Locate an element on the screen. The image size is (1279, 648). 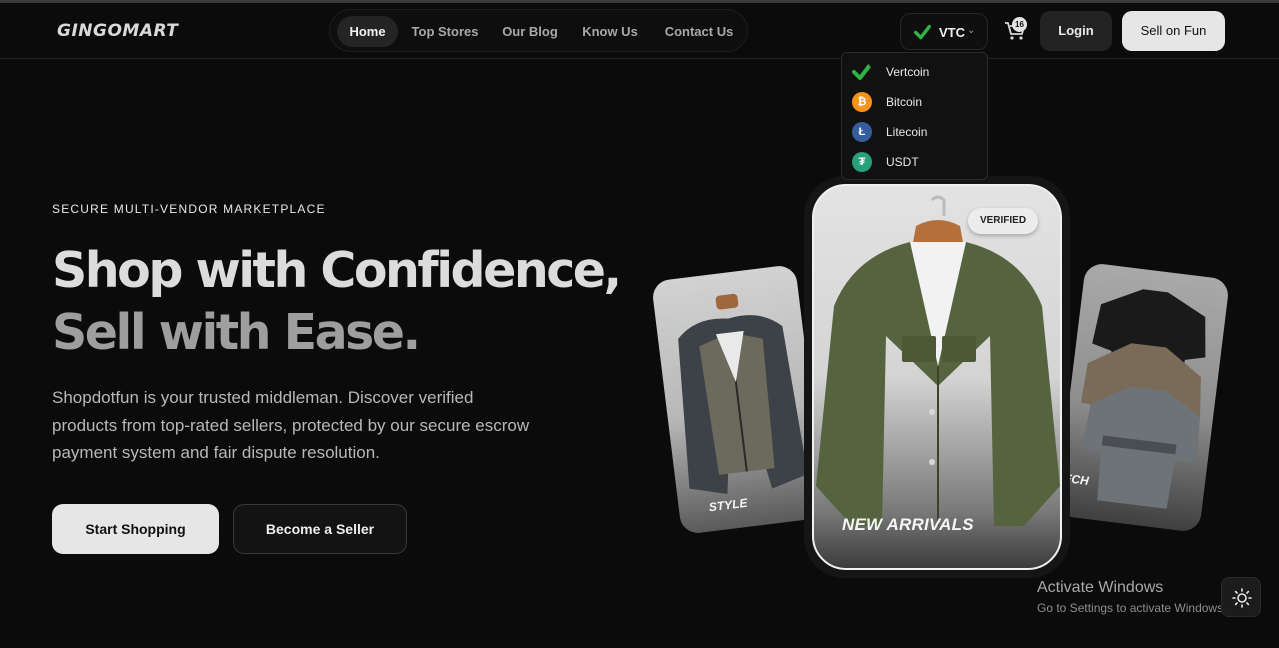
currency-option-bitcoin: ₿ Bitcoin is located at coordinates (917, 102).